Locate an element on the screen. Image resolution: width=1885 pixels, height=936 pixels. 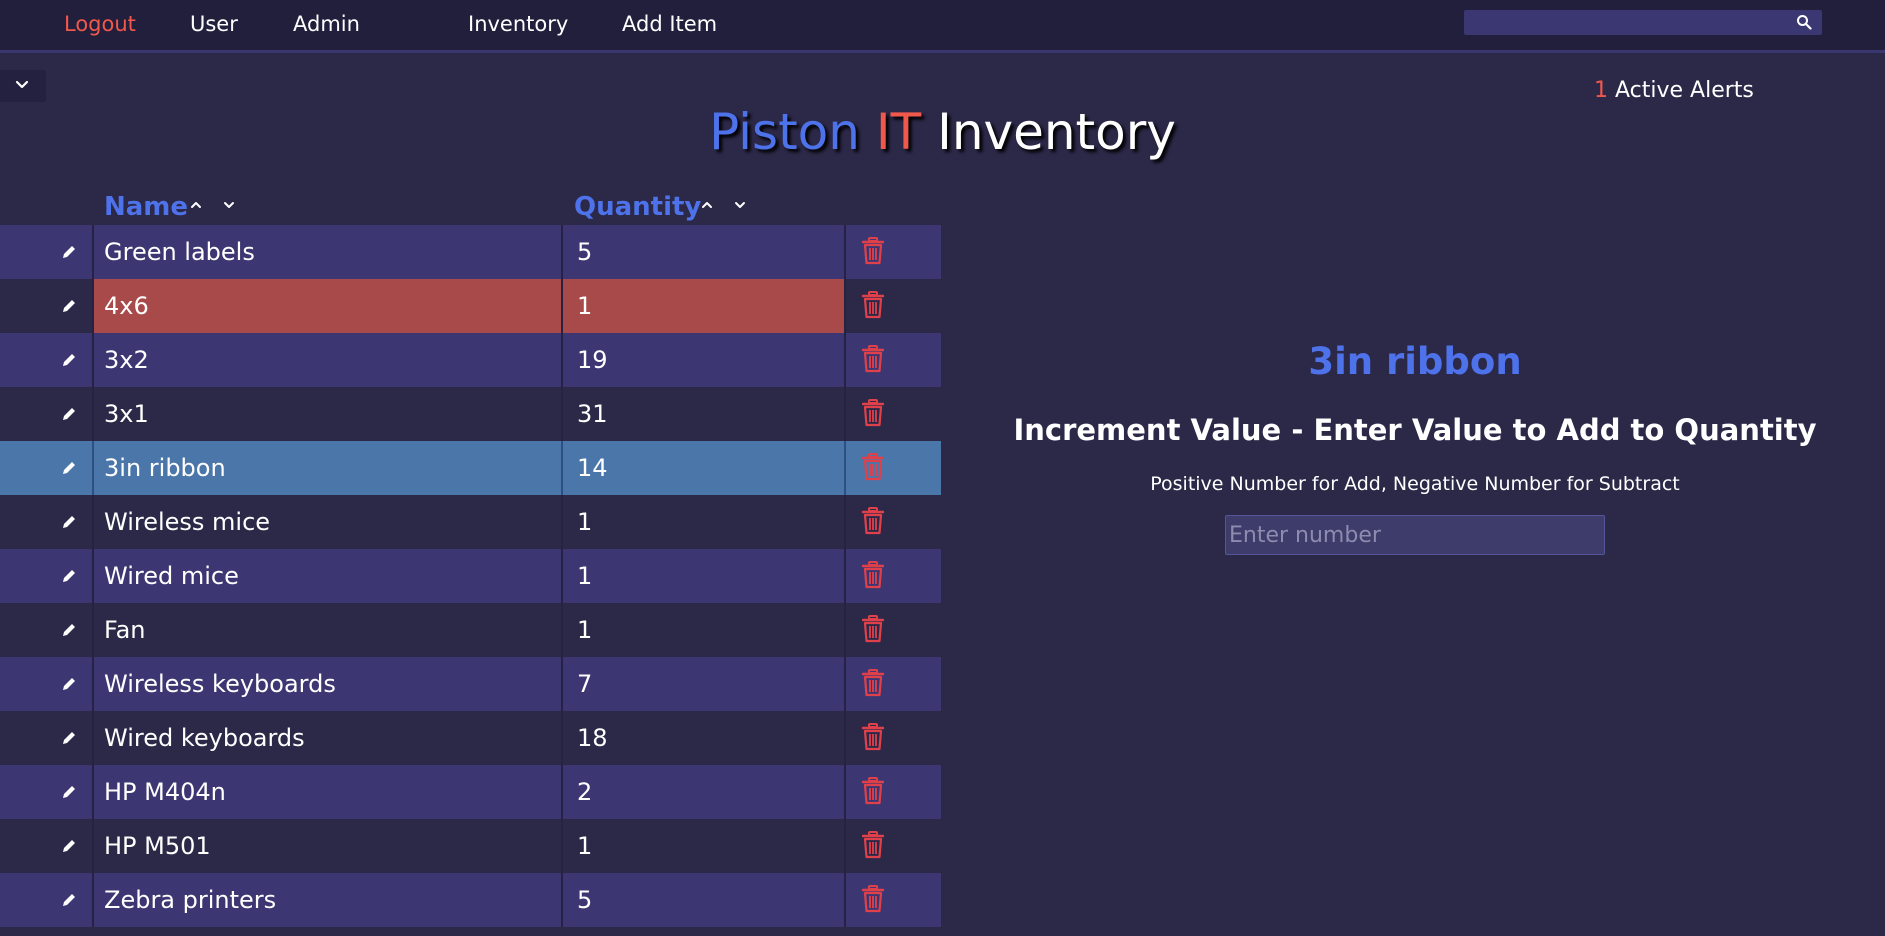
table-row: Wireless keyboards 7 is located at coordinates (470, 684).